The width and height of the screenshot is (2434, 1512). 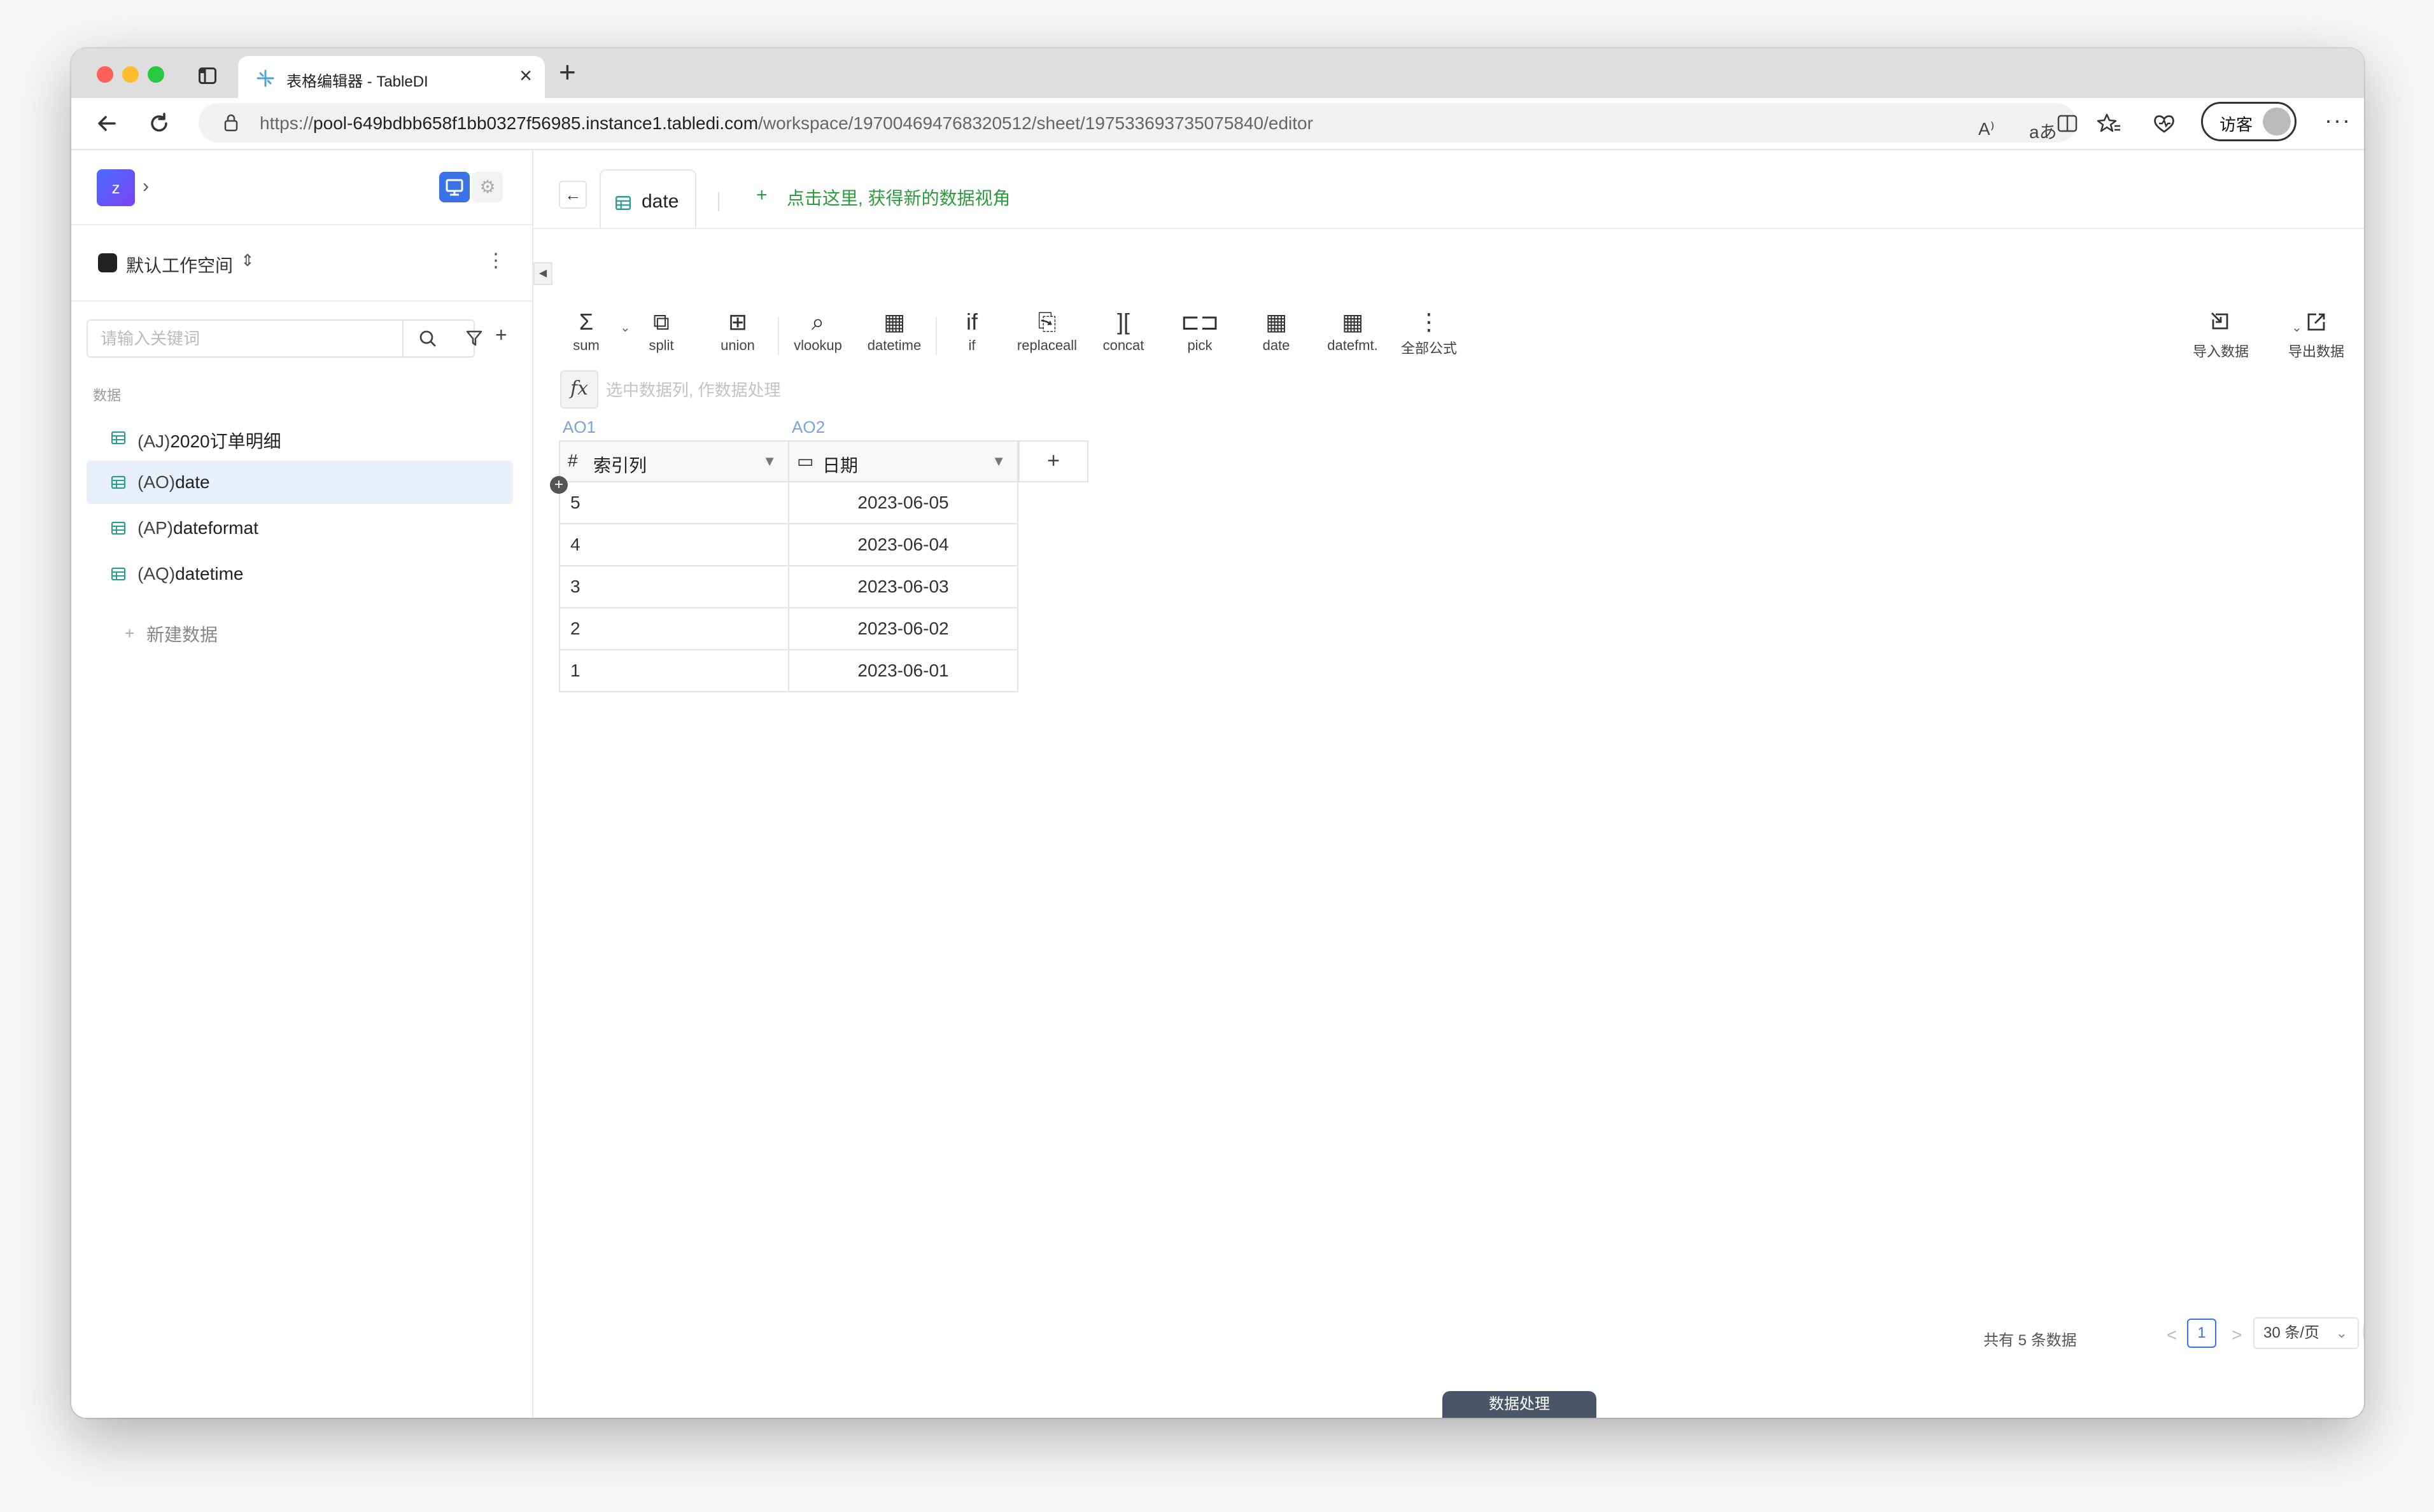 I want to click on cell-date: 2023-06-01, so click(x=903, y=671).